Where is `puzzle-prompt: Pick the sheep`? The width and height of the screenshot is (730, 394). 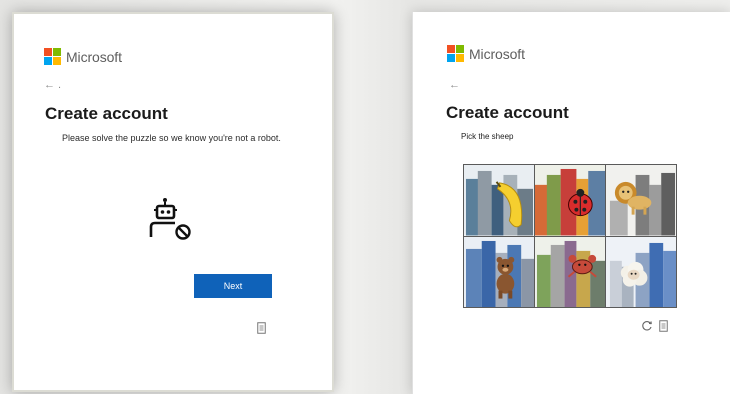 puzzle-prompt: Pick the sheep is located at coordinates (487, 136).